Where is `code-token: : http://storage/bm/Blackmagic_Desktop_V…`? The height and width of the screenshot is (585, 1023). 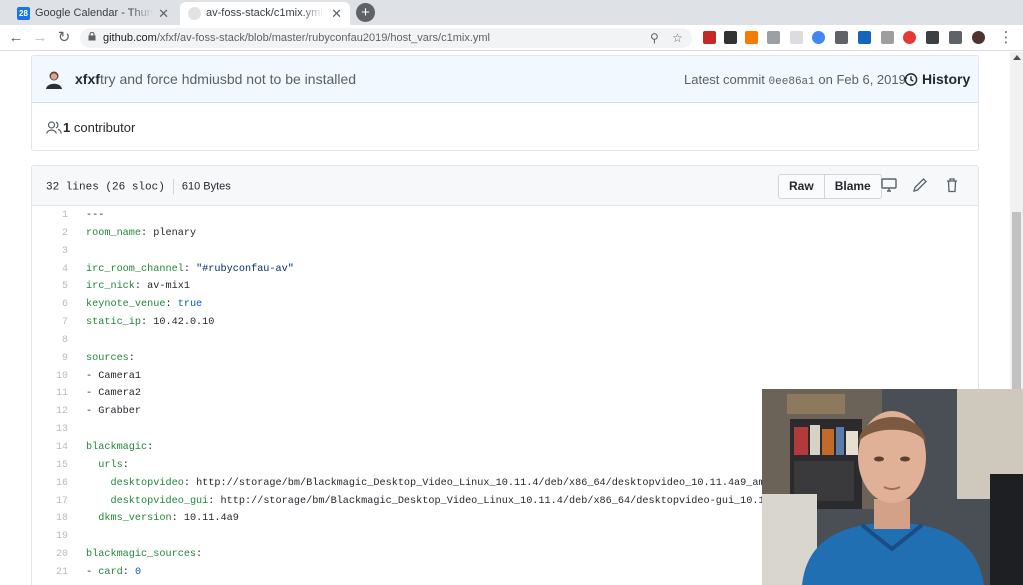
code-token: : http://storage/bm/Blackmagic_Desktop_V… is located at coordinates (532, 501).